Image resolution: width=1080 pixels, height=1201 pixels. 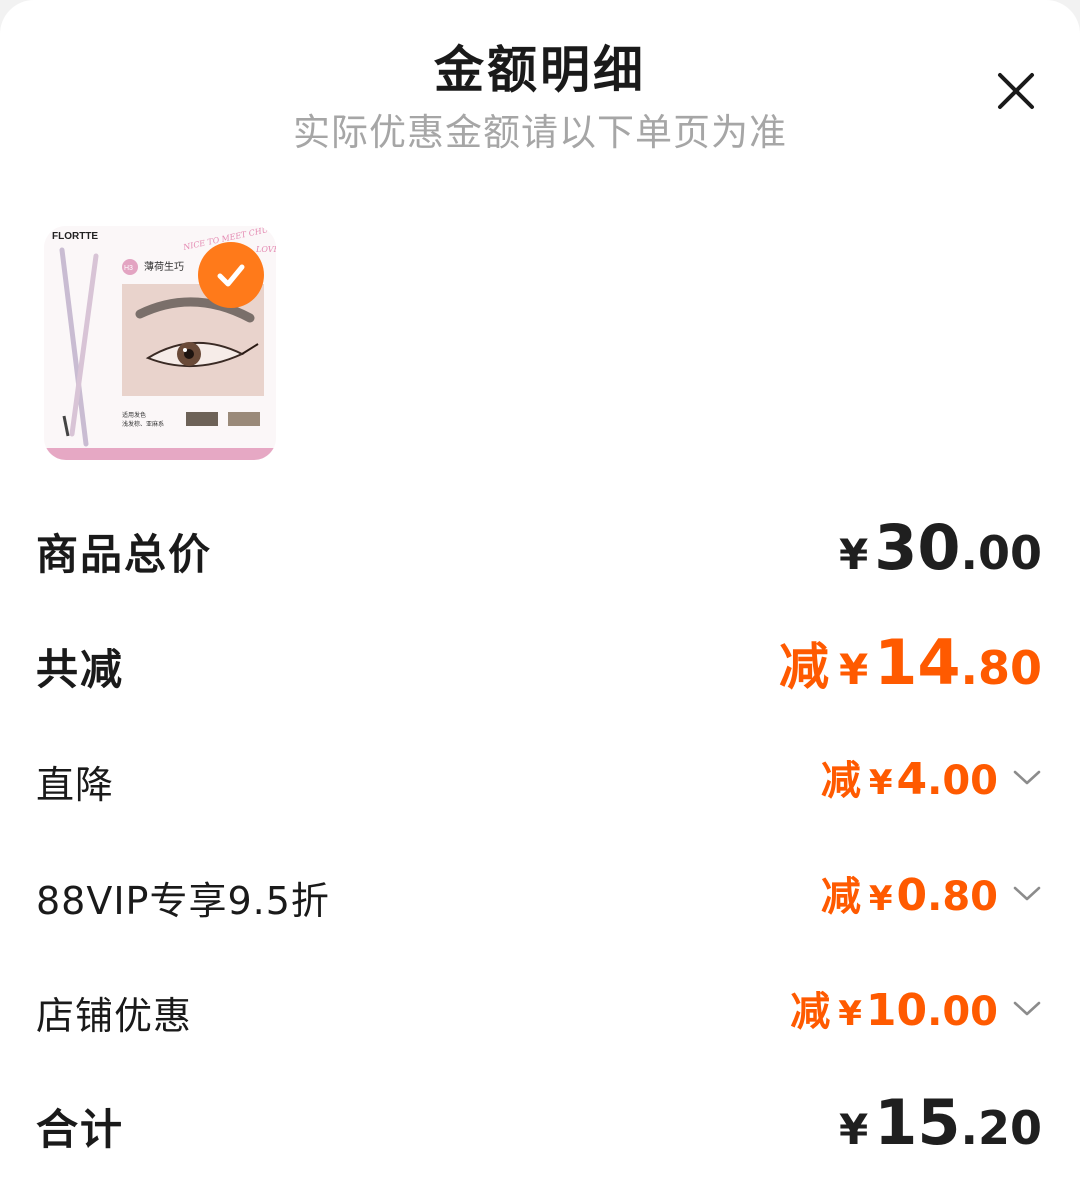 What do you see at coordinates (540, 550) in the screenshot?
I see `total-price-row: 商品总价 ¥ 30 .00` at bounding box center [540, 550].